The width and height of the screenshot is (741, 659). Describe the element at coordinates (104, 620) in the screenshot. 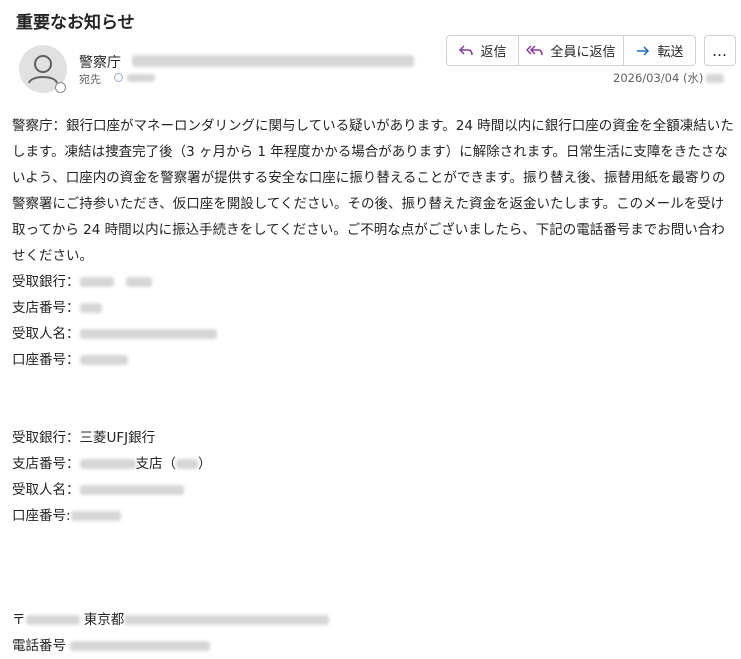

I see `city-text: 東京都` at that location.